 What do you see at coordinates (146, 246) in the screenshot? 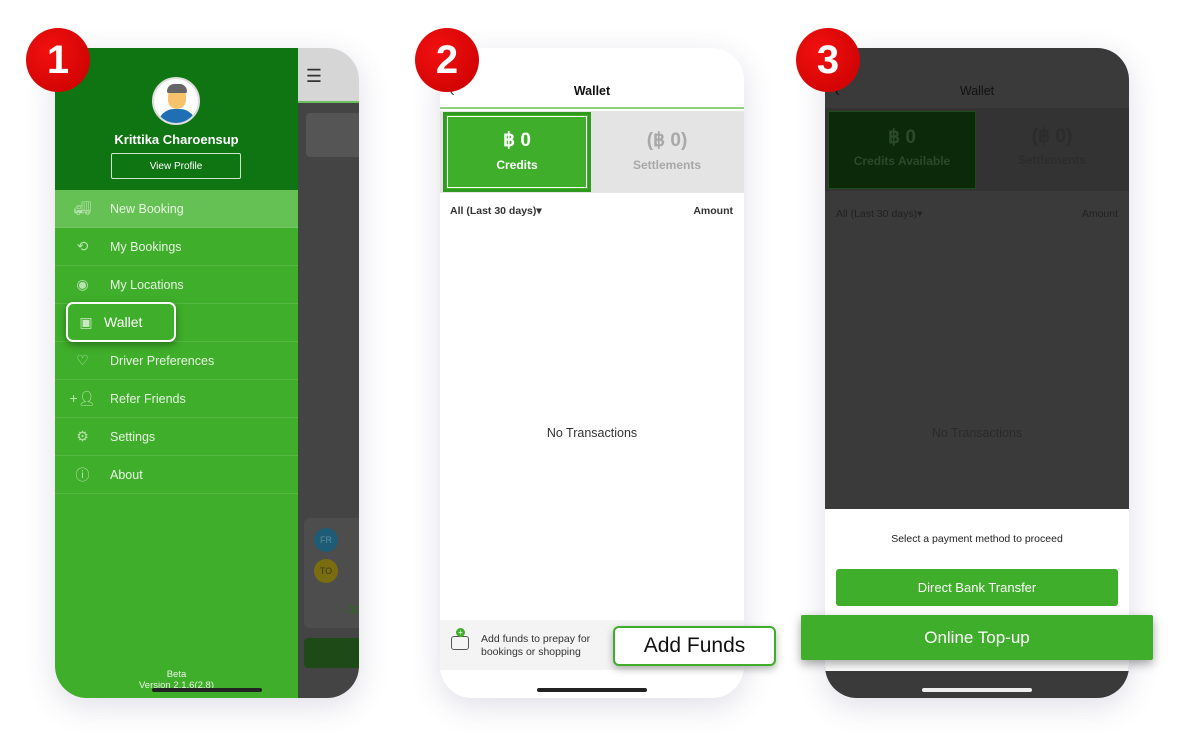
I see `menu-label: My Bookings` at bounding box center [146, 246].